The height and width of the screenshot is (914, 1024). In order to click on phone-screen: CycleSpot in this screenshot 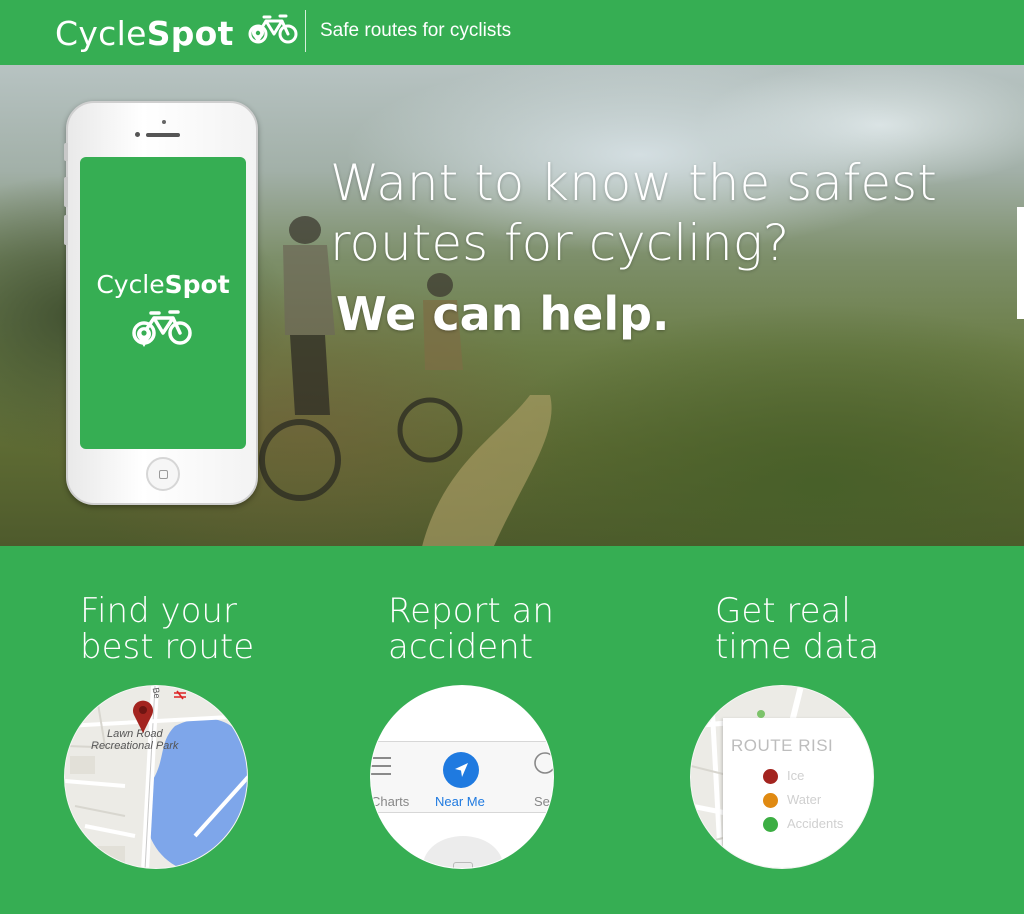, I will do `click(163, 303)`.